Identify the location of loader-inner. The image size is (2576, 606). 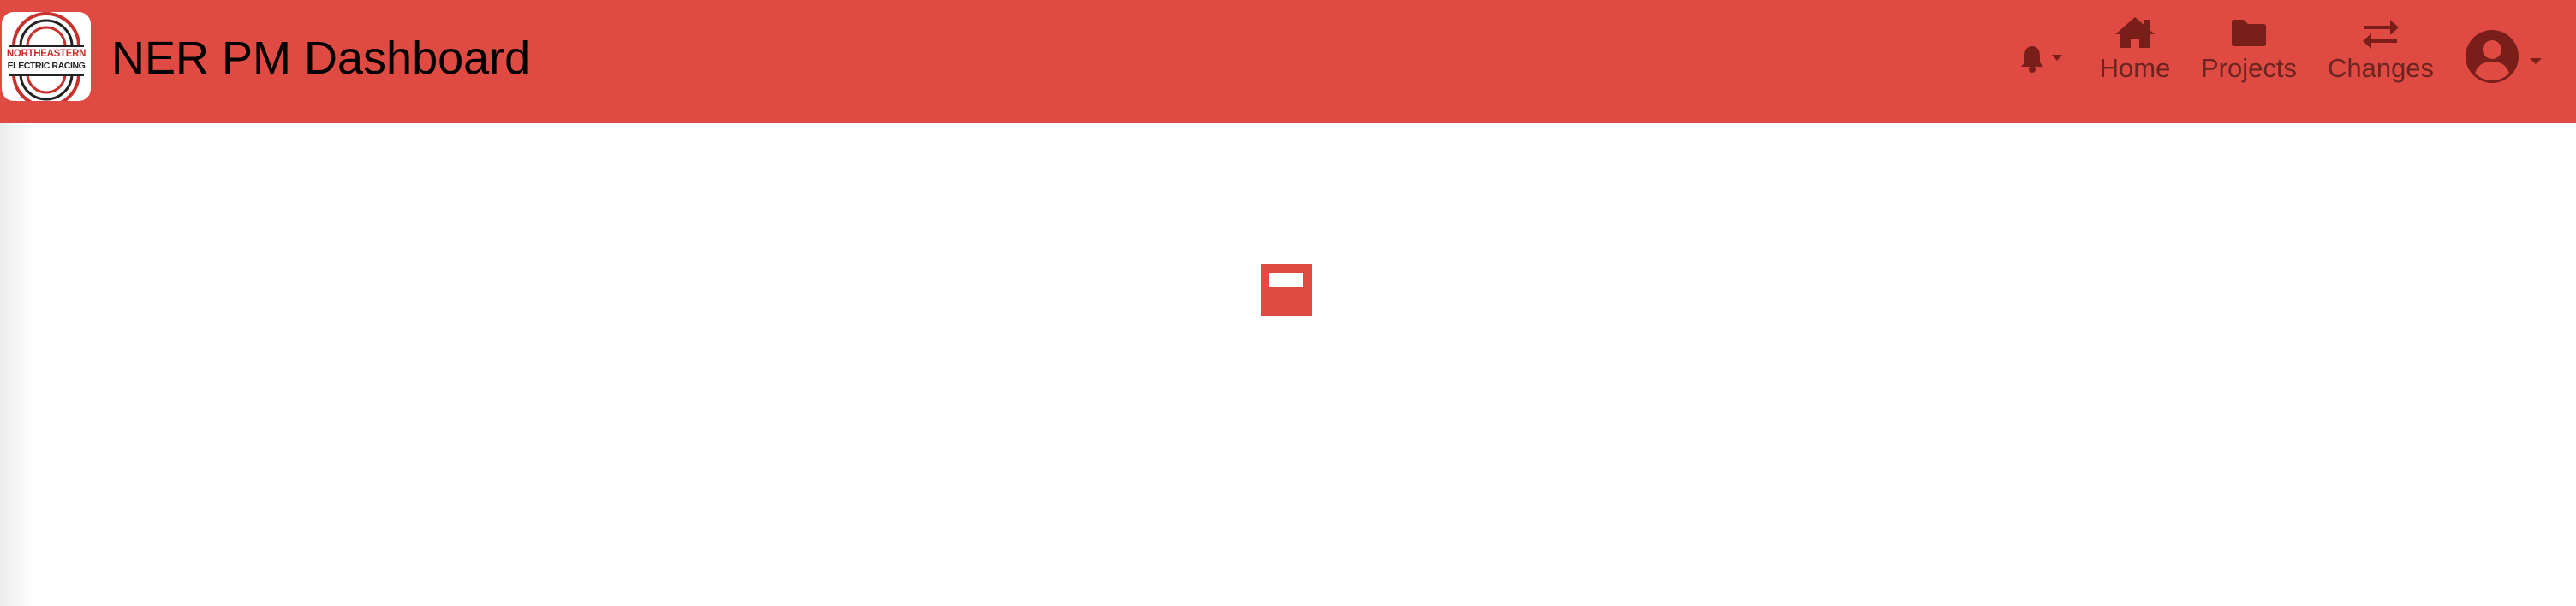
(1286, 280).